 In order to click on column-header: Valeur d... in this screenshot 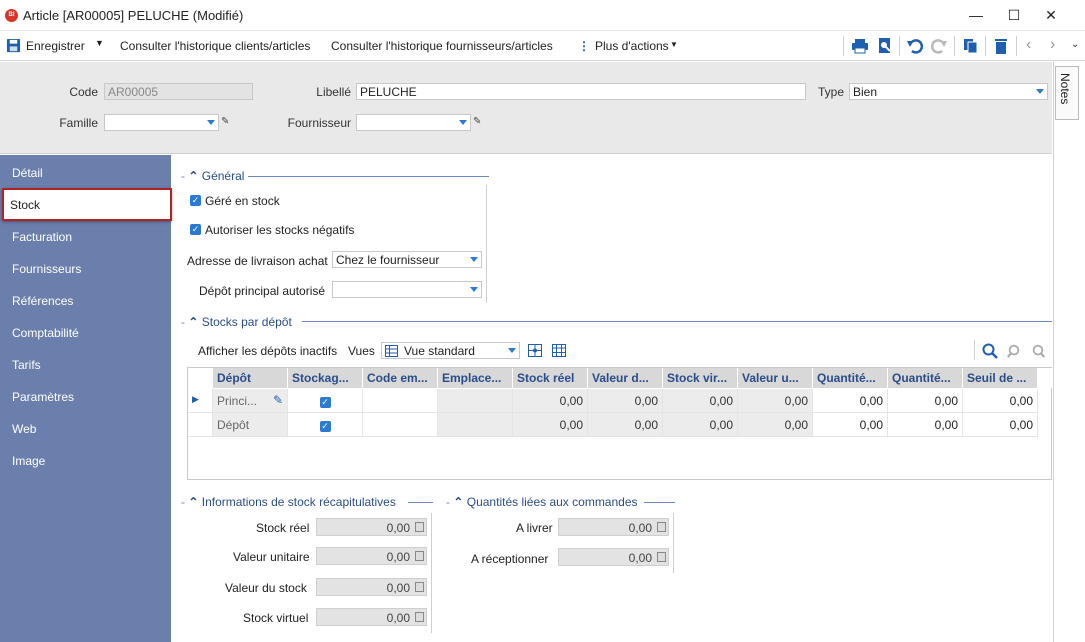, I will do `click(625, 378)`.